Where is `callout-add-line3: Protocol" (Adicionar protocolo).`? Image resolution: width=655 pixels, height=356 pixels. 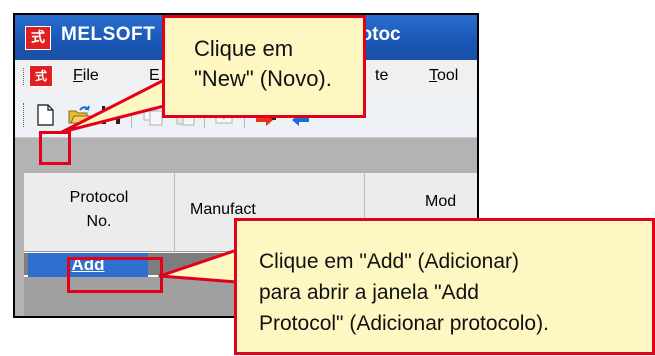 callout-add-line3: Protocol" (Adicionar protocolo). is located at coordinates (404, 323).